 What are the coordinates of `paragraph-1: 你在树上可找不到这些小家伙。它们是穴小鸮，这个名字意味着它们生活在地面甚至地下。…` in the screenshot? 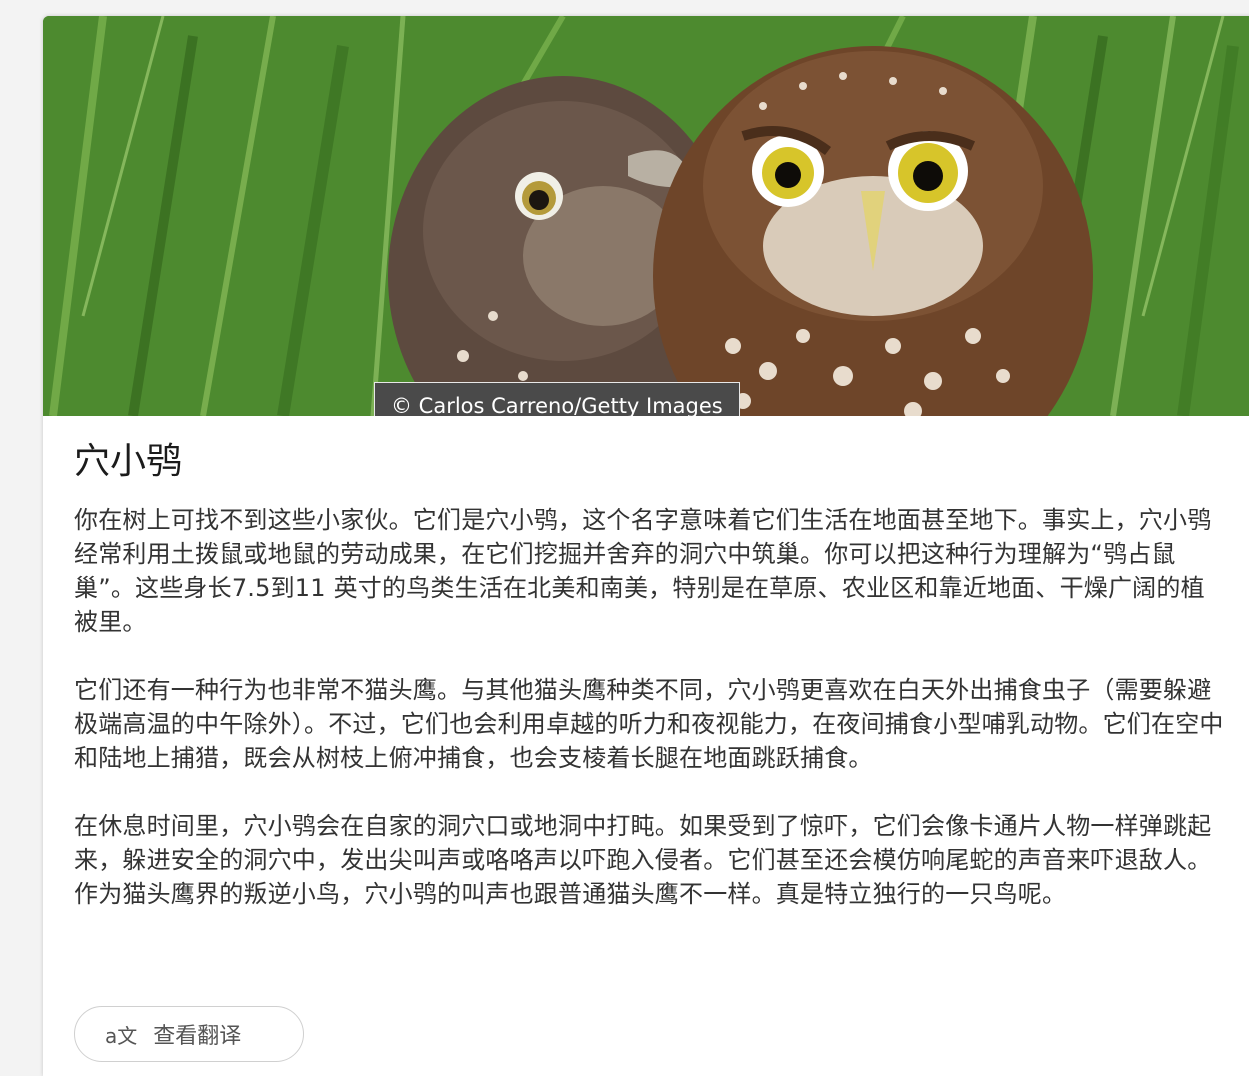 It's located at (643, 571).